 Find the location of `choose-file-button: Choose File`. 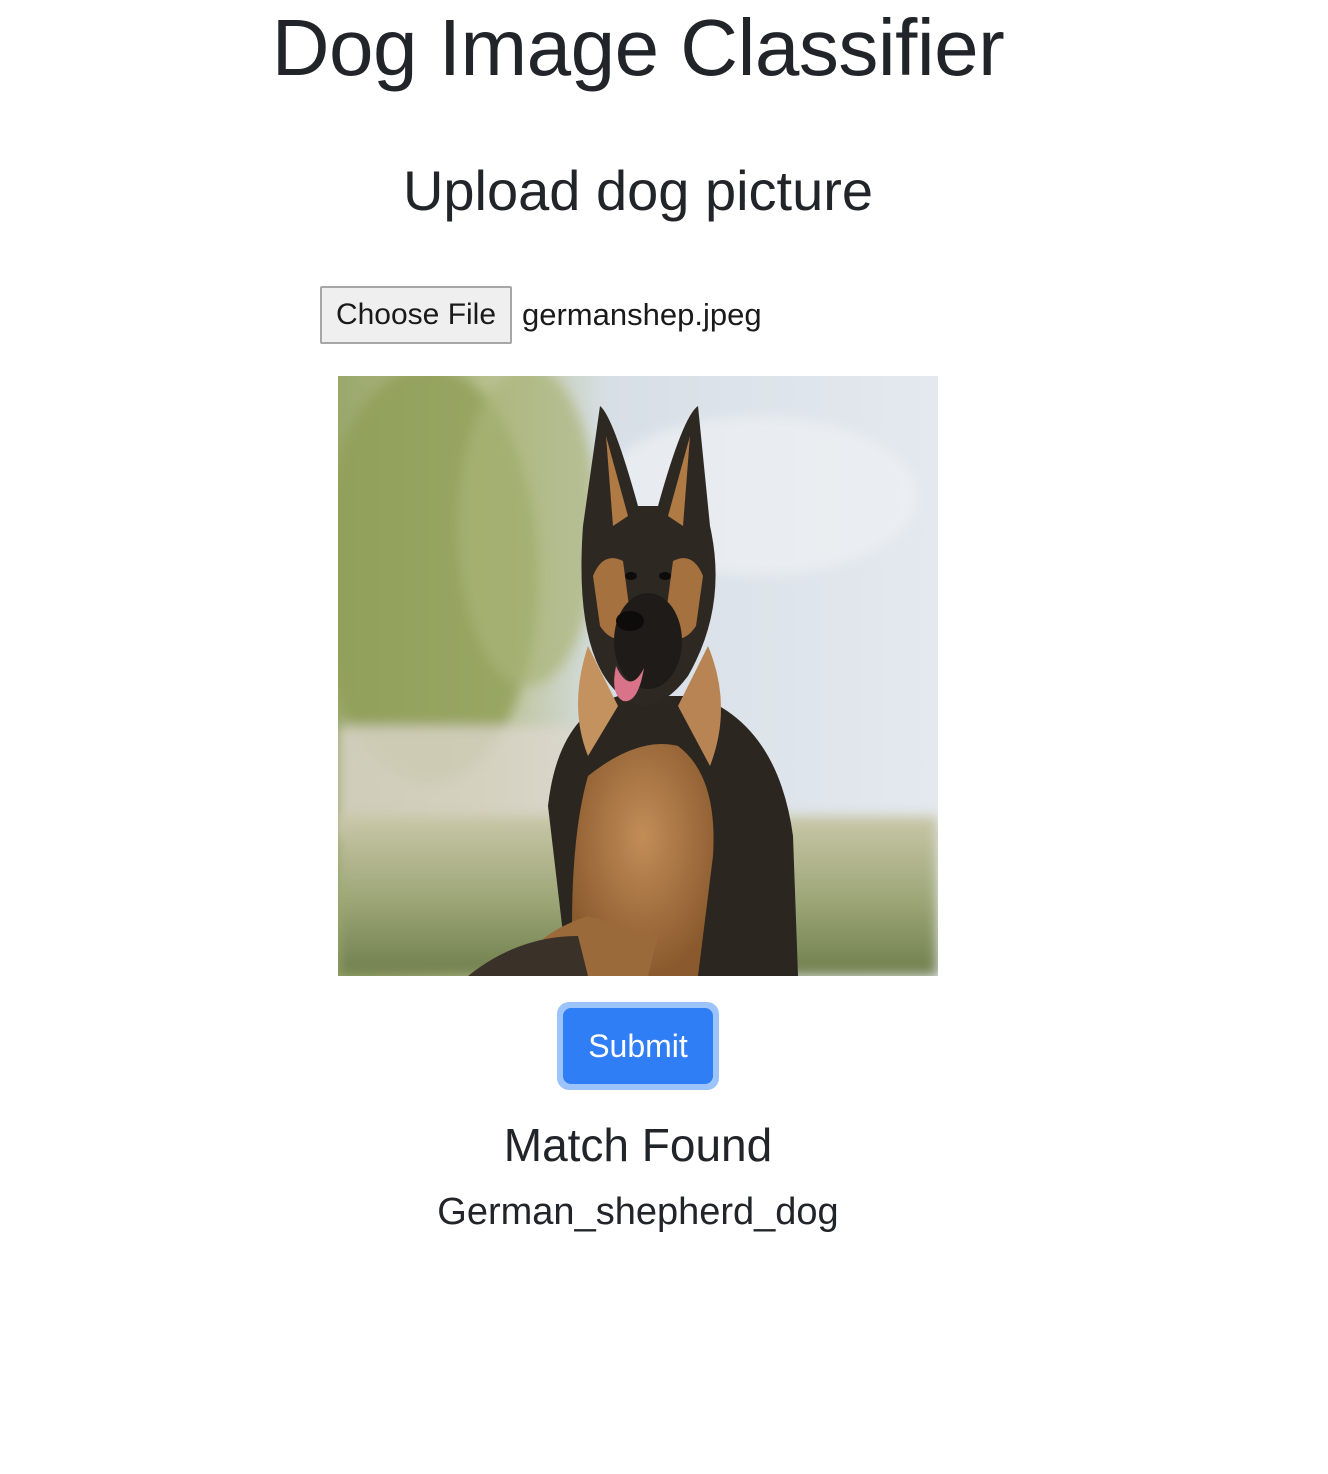

choose-file-button: Choose File is located at coordinates (416, 315).